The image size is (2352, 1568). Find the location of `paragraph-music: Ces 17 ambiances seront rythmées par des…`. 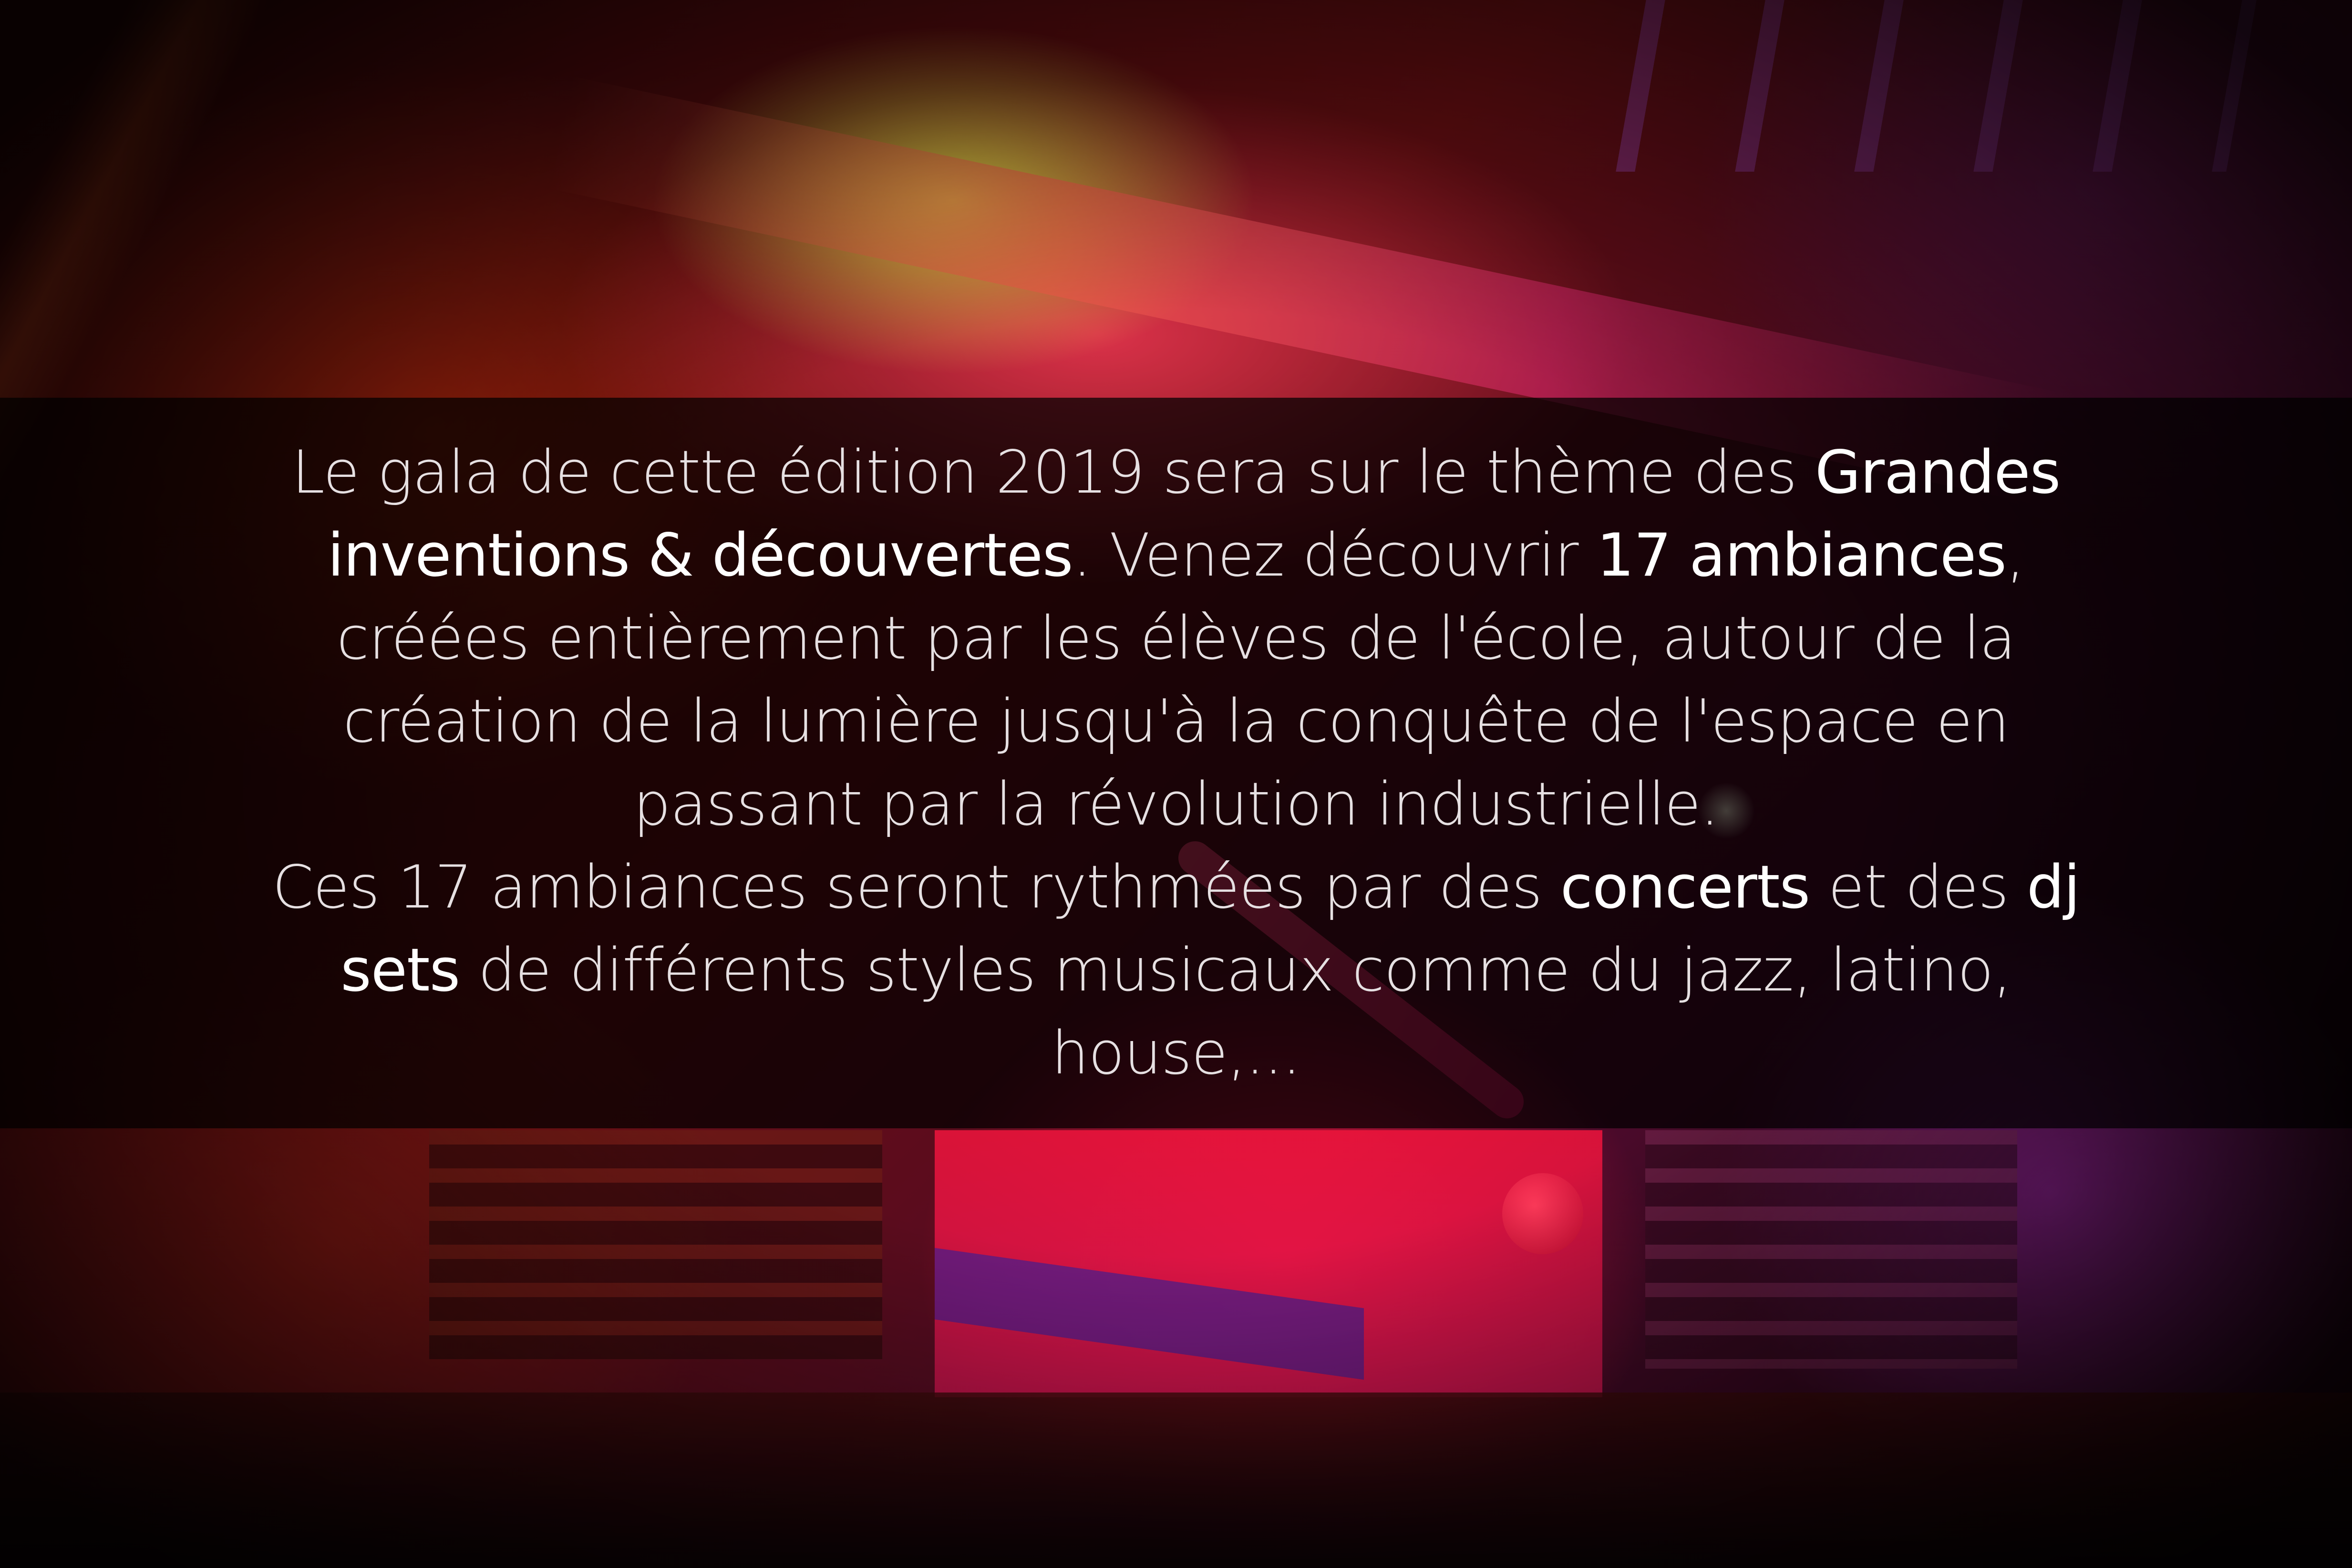

paragraph-music: Ces 17 ambiances seront rythmées par des… is located at coordinates (1176, 970).